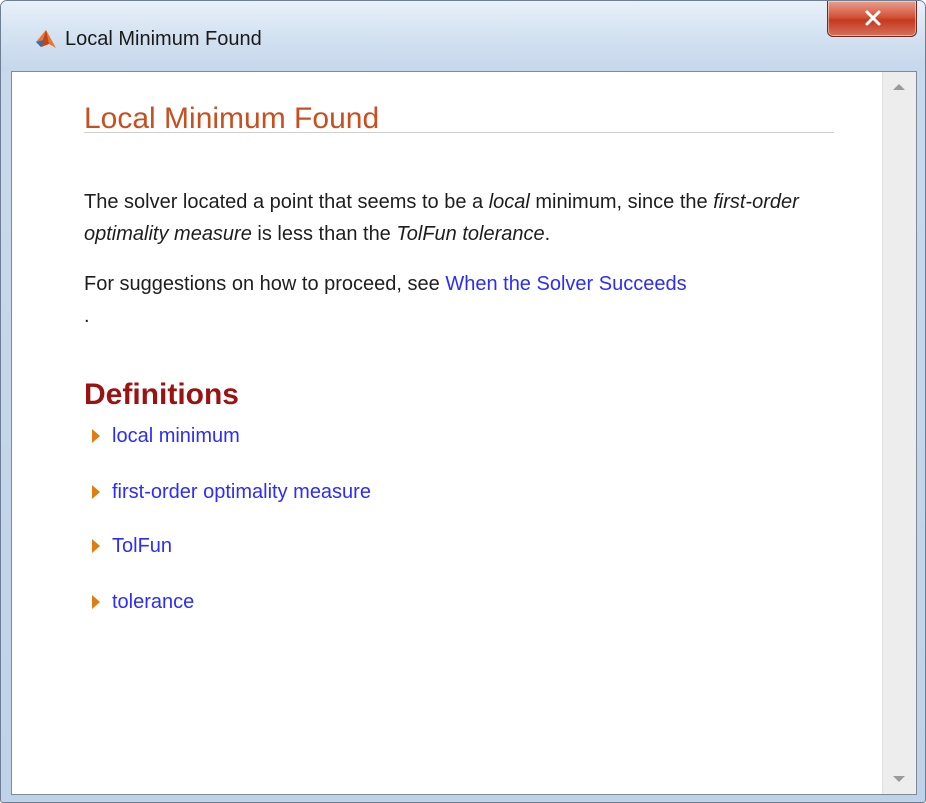  Describe the element at coordinates (470, 234) in the screenshot. I see `emphasis-tolfun: TolFun tolerance` at that location.